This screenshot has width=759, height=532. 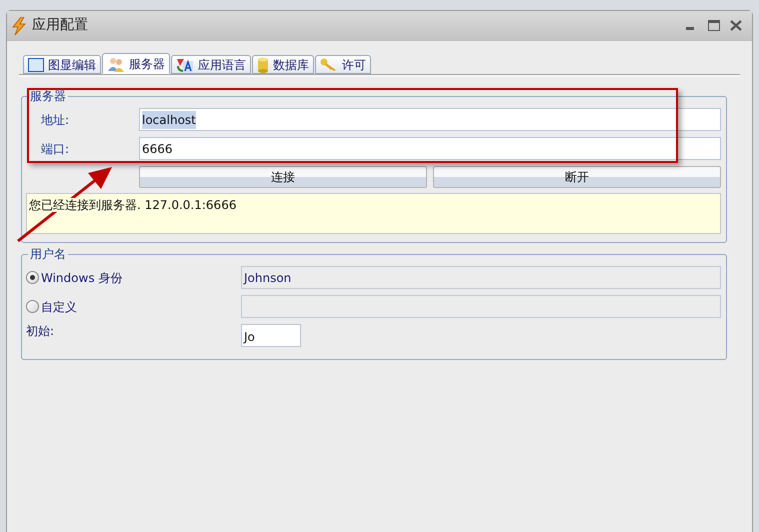 I want to click on window-title: 应用配置, so click(x=60, y=25).